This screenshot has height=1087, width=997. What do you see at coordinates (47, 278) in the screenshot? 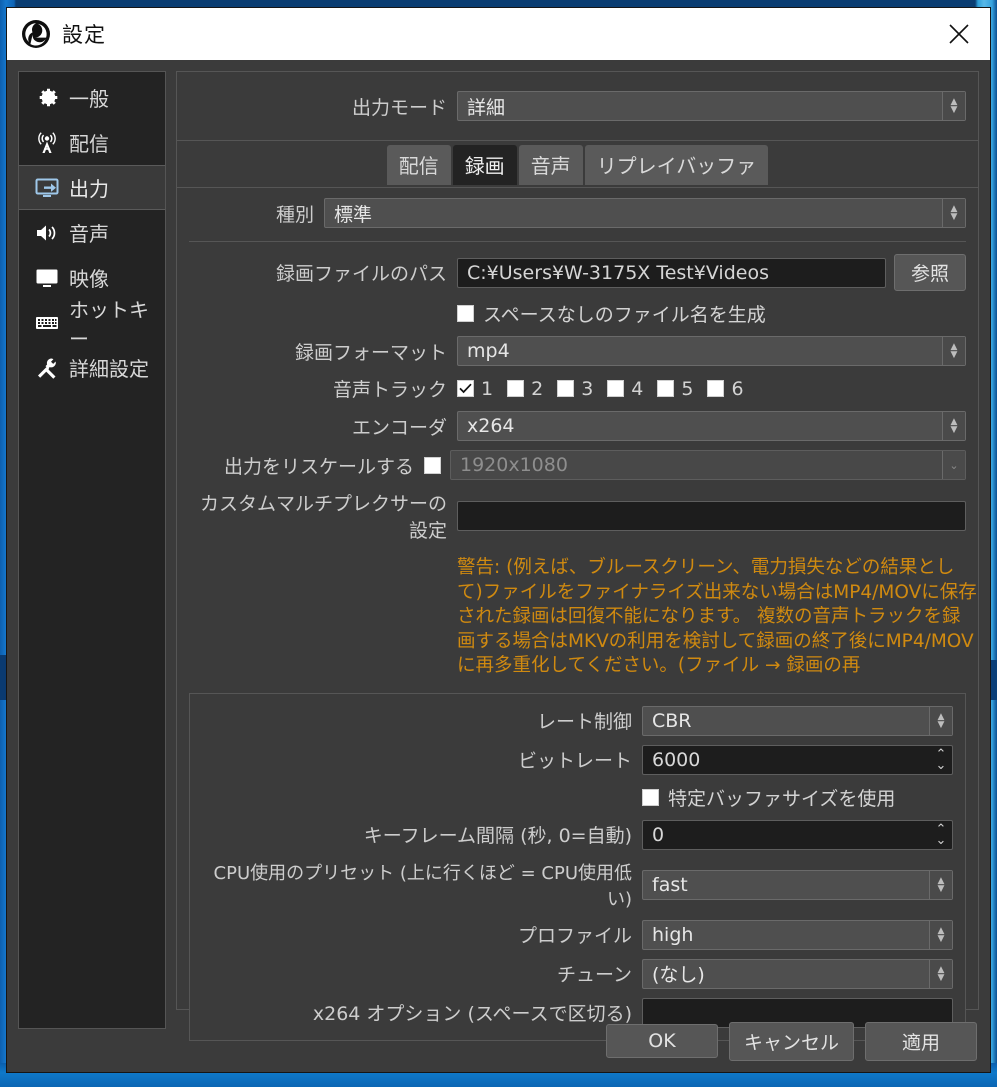
I see `monitor-icon` at bounding box center [47, 278].